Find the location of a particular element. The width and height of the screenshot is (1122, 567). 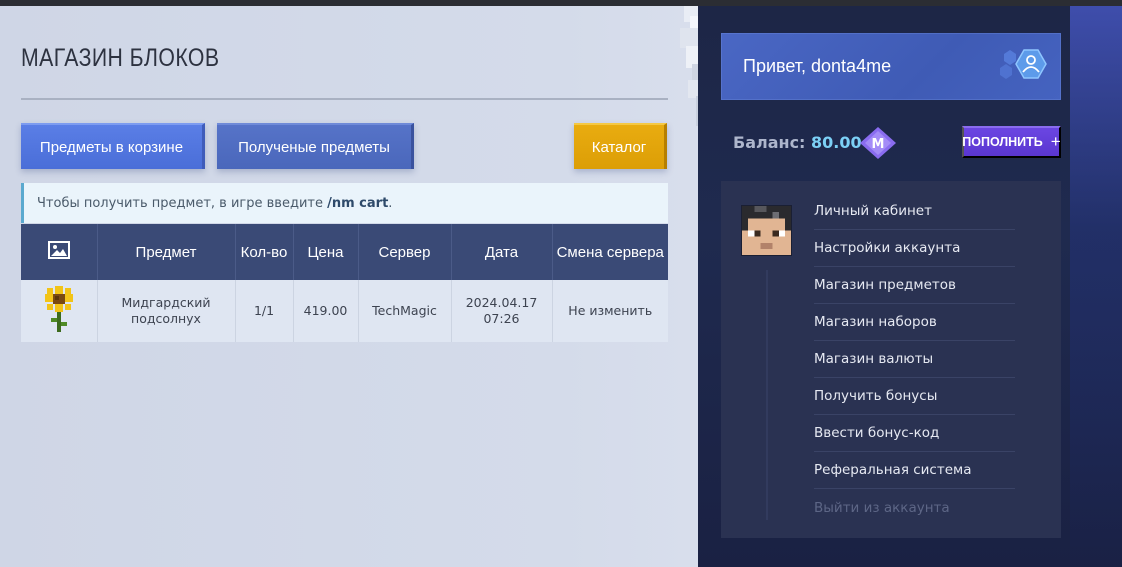

header-image is located at coordinates (59, 252).